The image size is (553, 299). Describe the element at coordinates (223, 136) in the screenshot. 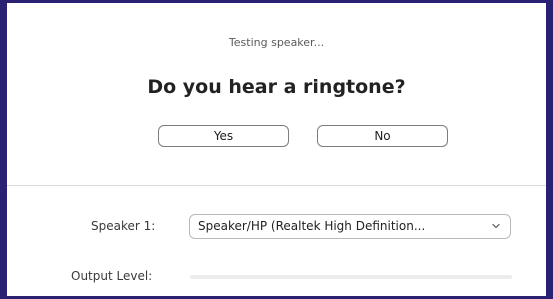

I see `yes-button: Yes` at that location.